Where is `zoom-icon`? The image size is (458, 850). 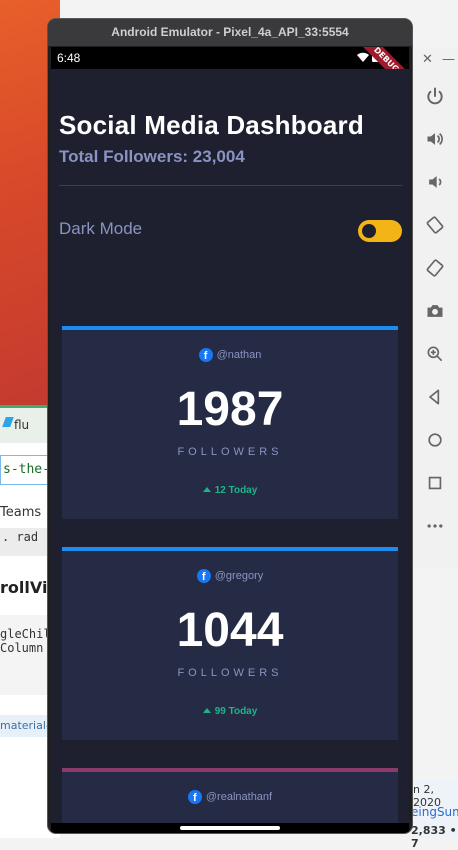
zoom-icon is located at coordinates (435, 353).